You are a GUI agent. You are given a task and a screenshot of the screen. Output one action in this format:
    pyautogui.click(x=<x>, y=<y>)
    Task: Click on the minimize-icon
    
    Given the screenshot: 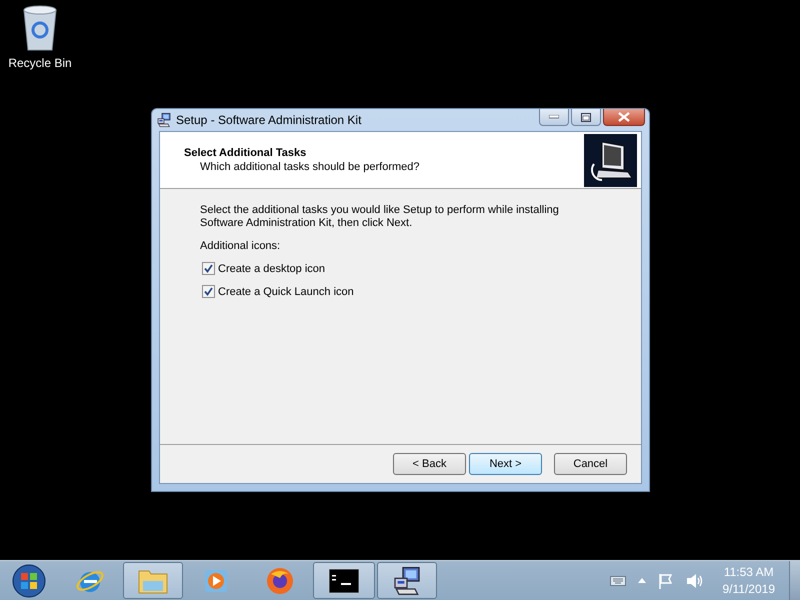 What is the action you would take?
    pyautogui.click(x=554, y=117)
    